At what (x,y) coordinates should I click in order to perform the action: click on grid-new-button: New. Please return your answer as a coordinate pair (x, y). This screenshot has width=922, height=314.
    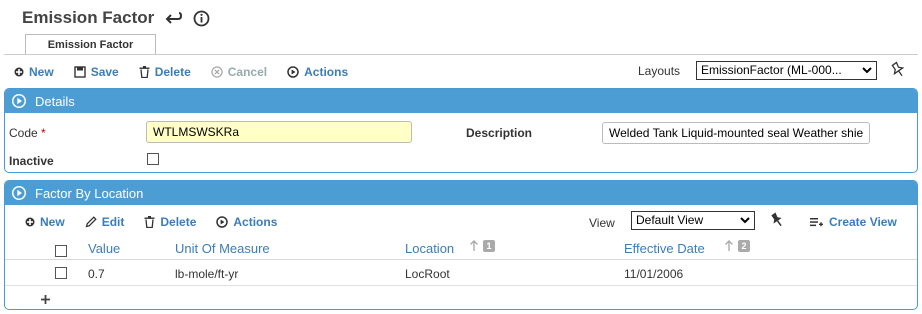
    Looking at the image, I should click on (45, 222).